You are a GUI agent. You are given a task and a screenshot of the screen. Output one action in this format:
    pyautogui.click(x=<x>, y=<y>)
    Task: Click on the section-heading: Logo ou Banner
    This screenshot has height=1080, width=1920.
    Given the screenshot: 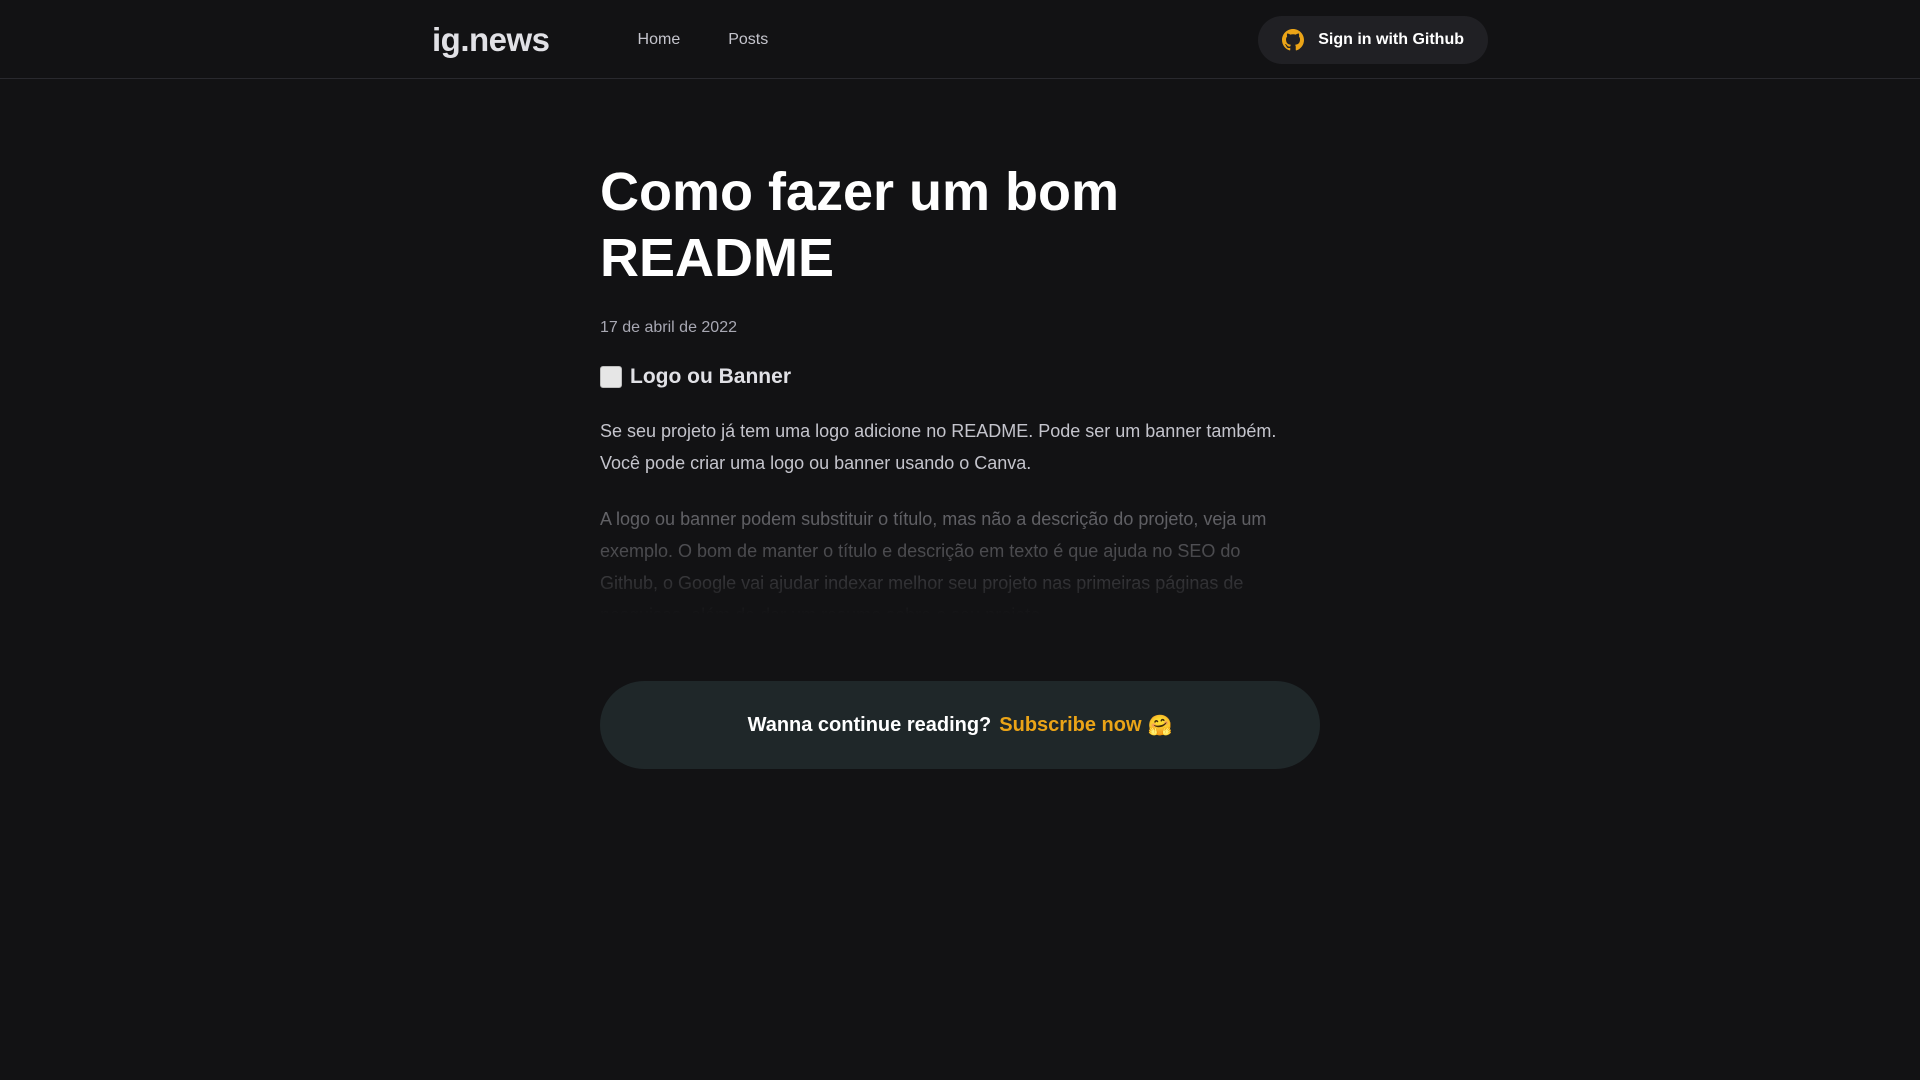 What is the action you would take?
    pyautogui.click(x=960, y=377)
    